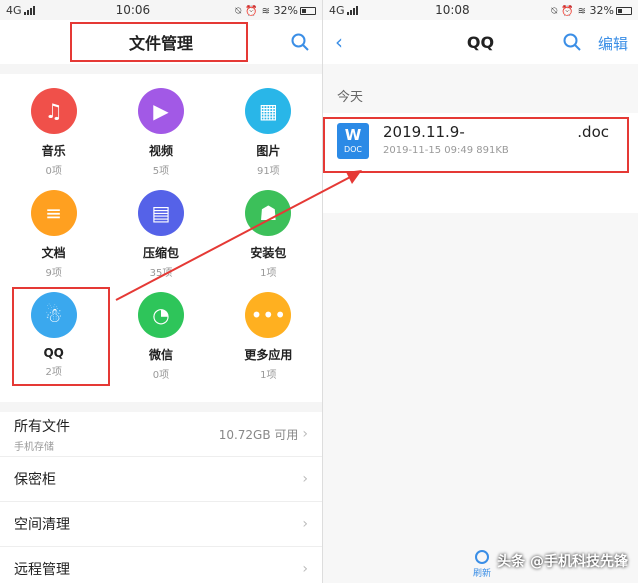 The image size is (638, 583). What do you see at coordinates (53, 273) in the screenshot?
I see `category-count: 9项` at bounding box center [53, 273].